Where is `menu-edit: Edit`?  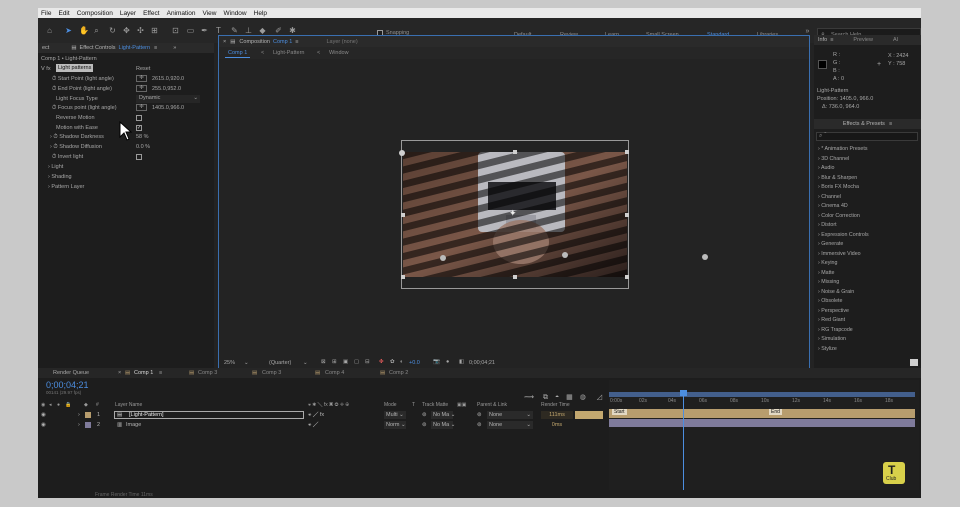
menu-edit: Edit is located at coordinates (63, 13).